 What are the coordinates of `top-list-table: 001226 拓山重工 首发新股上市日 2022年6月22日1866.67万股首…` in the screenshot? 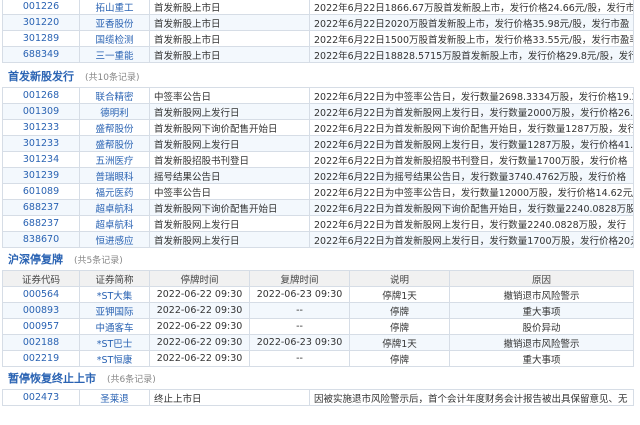 It's located at (318, 31).